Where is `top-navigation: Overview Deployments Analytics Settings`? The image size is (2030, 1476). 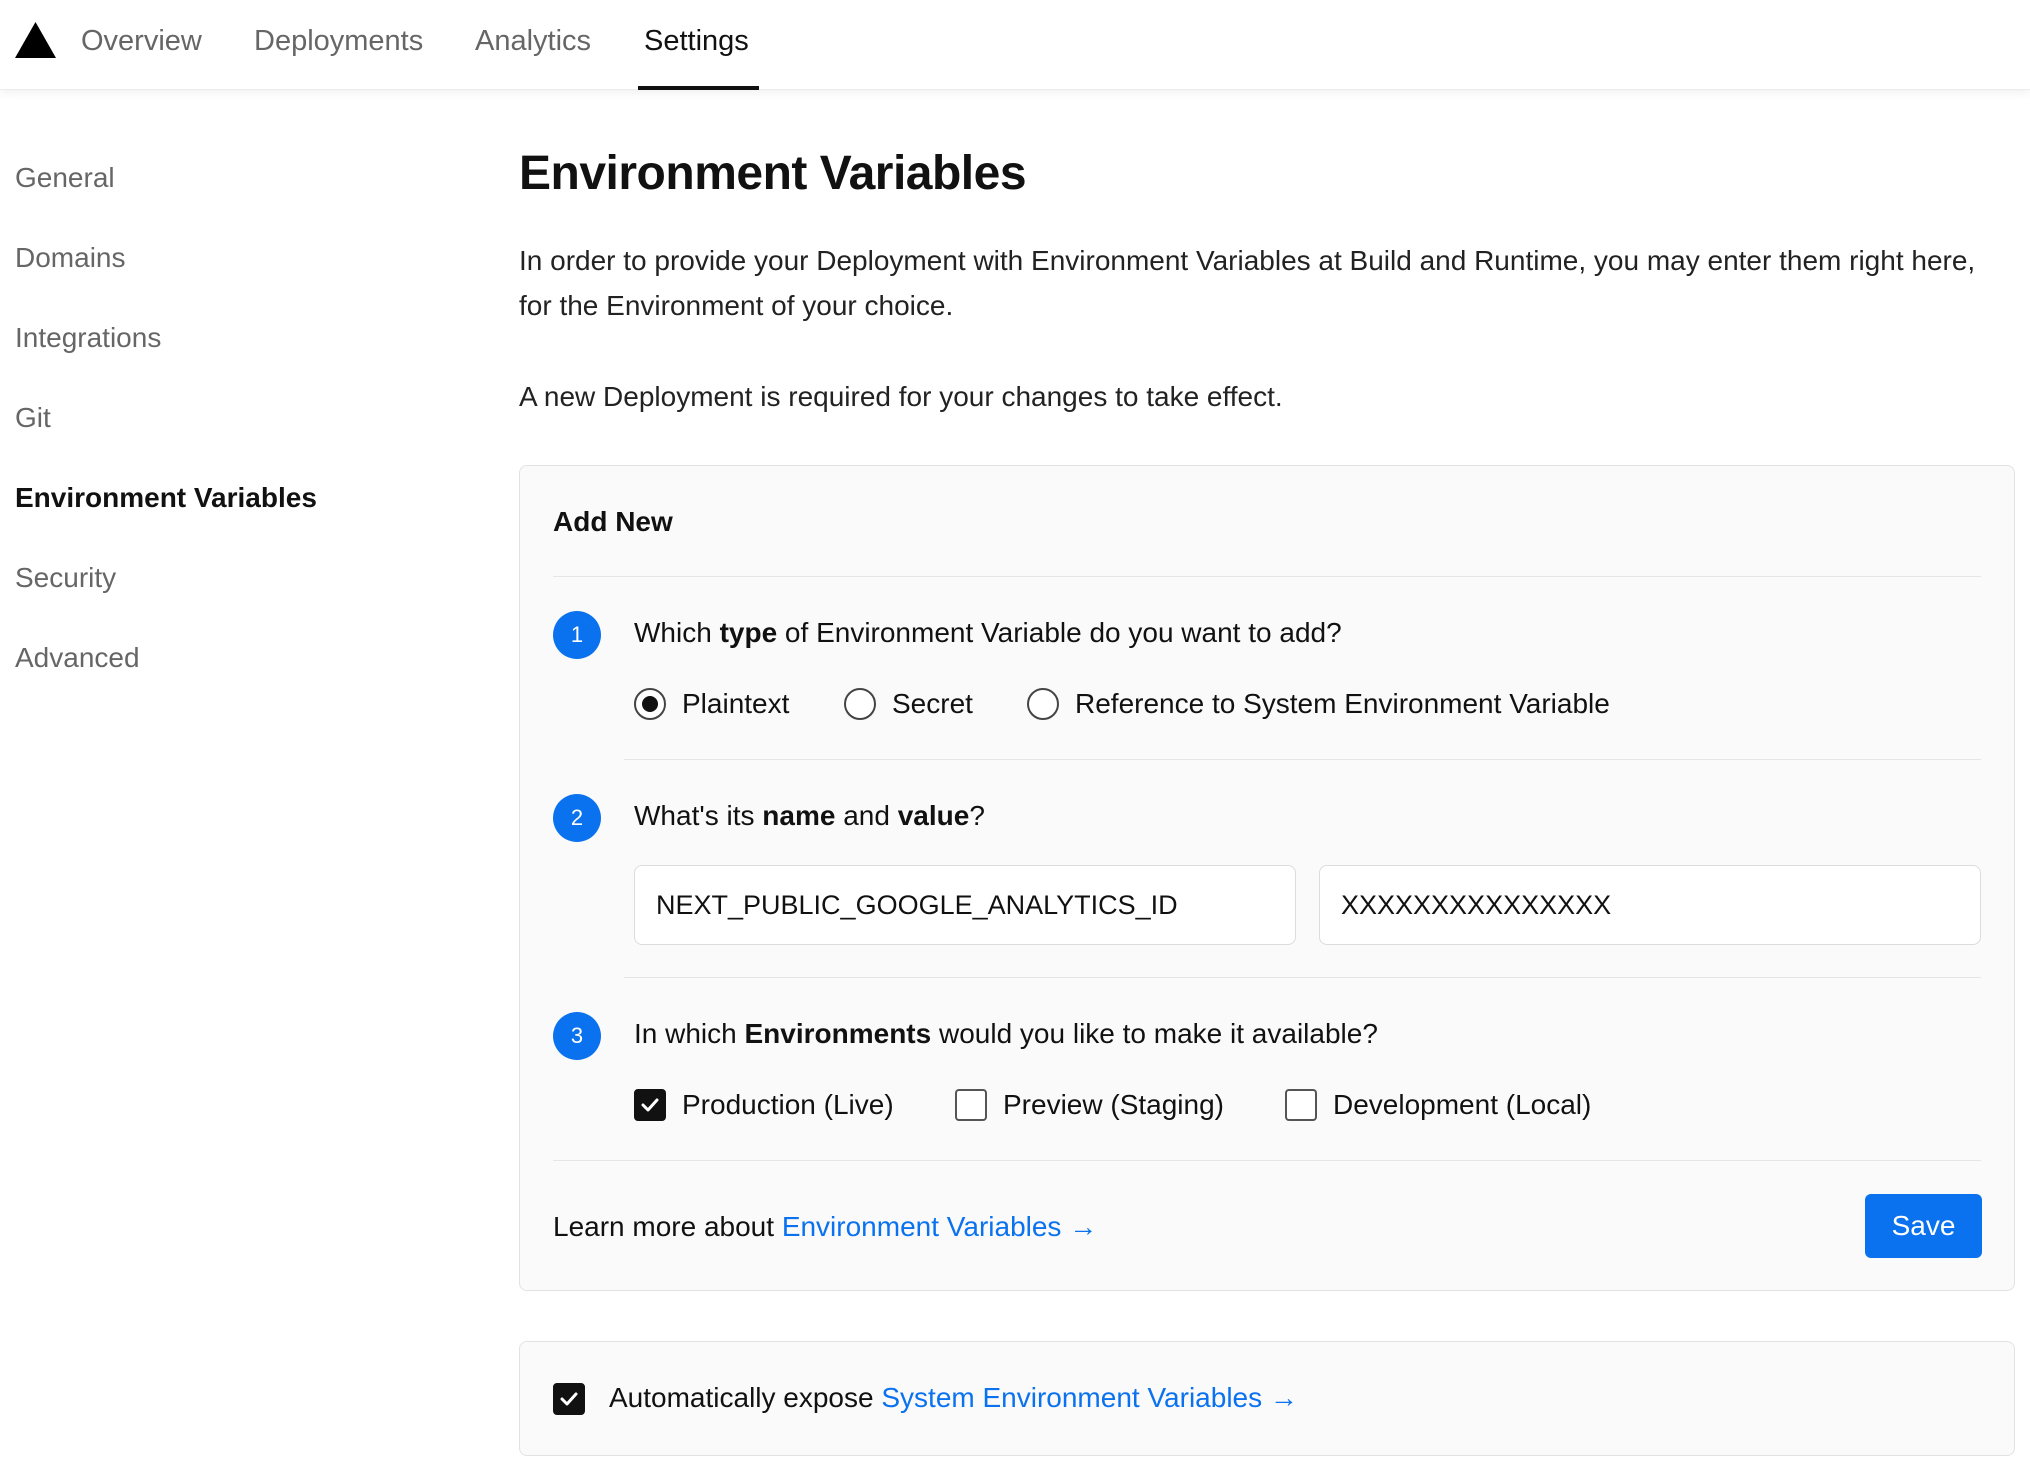
top-navigation: Overview Deployments Analytics Settings is located at coordinates (1015, 45).